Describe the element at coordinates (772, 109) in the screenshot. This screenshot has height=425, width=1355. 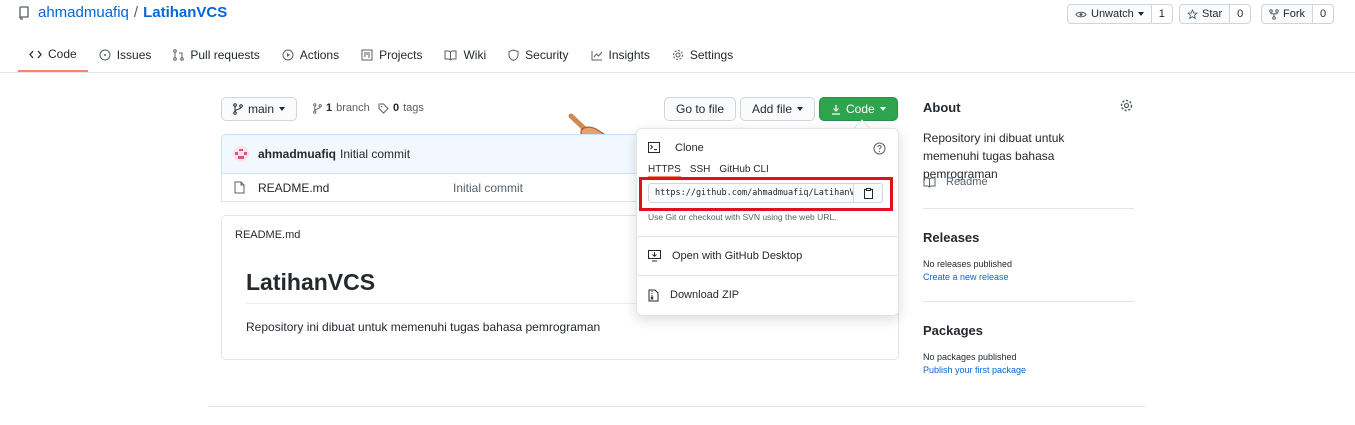
I see `add-file-label: Add file` at that location.